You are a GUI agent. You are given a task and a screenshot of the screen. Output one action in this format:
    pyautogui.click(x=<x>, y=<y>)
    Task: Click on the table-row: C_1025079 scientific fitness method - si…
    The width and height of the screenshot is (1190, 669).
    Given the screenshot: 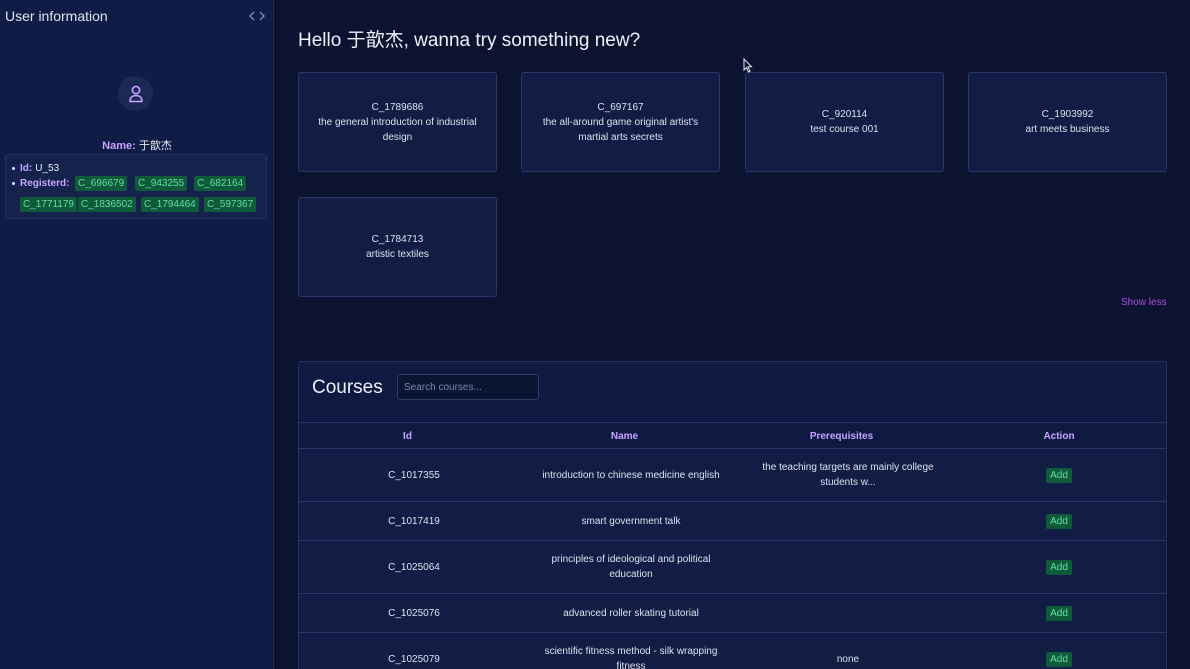 What is the action you would take?
    pyautogui.click(x=732, y=651)
    